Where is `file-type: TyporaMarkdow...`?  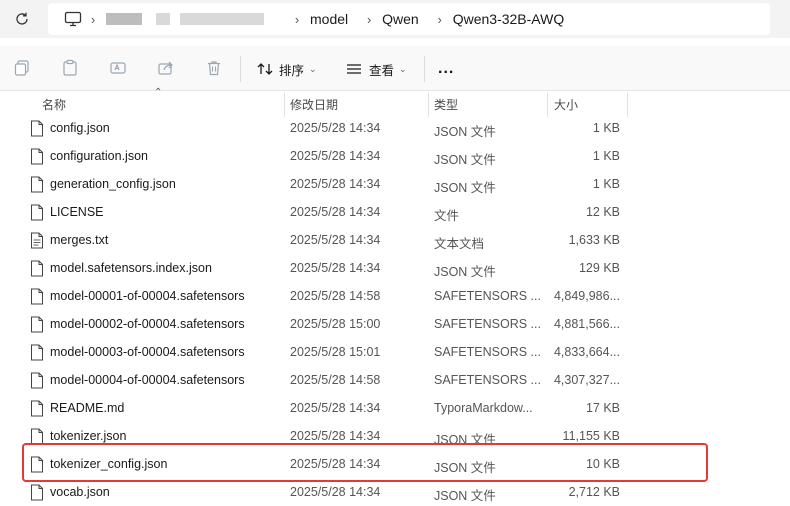 file-type: TyporaMarkdow... is located at coordinates (483, 408).